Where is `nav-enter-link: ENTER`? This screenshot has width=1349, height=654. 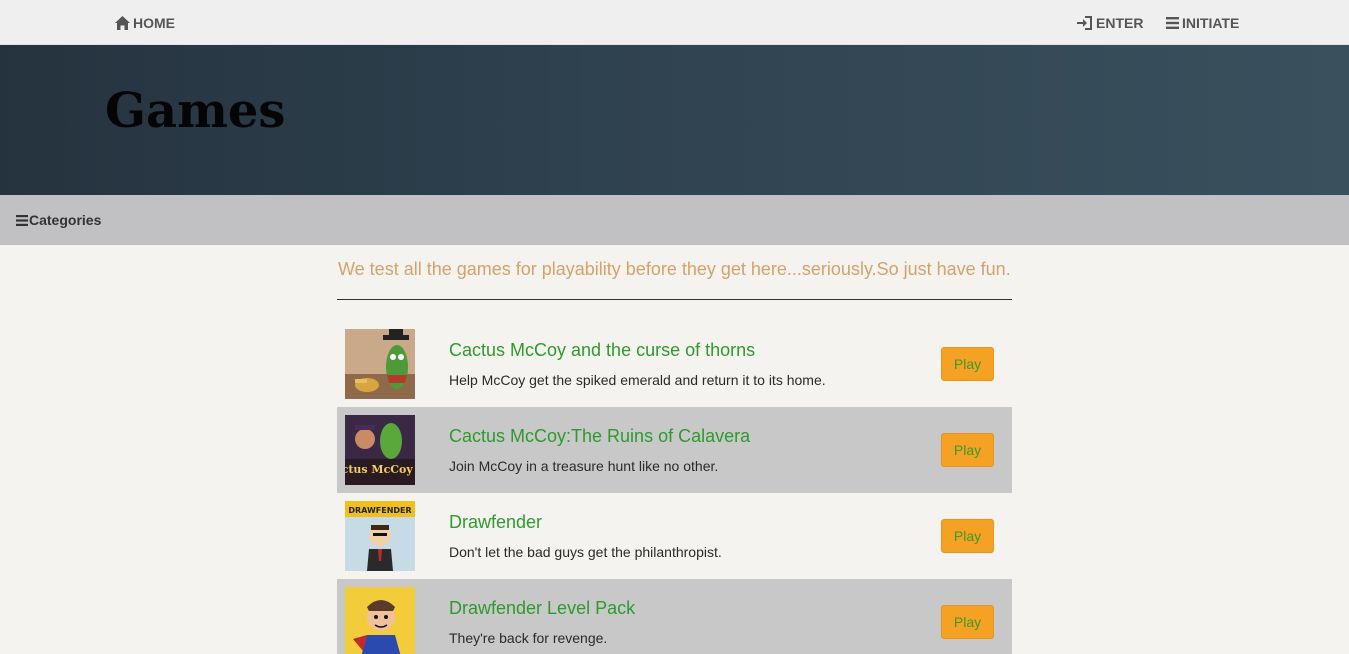
nav-enter-link: ENTER is located at coordinates (1110, 22).